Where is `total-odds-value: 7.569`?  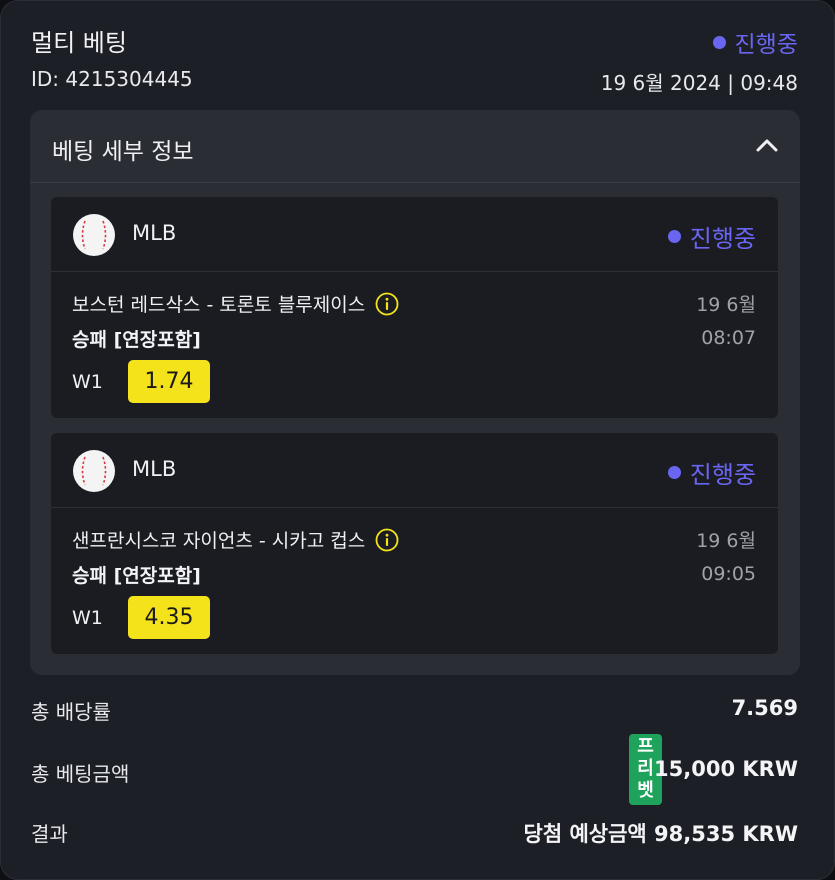 total-odds-value: 7.569 is located at coordinates (764, 708).